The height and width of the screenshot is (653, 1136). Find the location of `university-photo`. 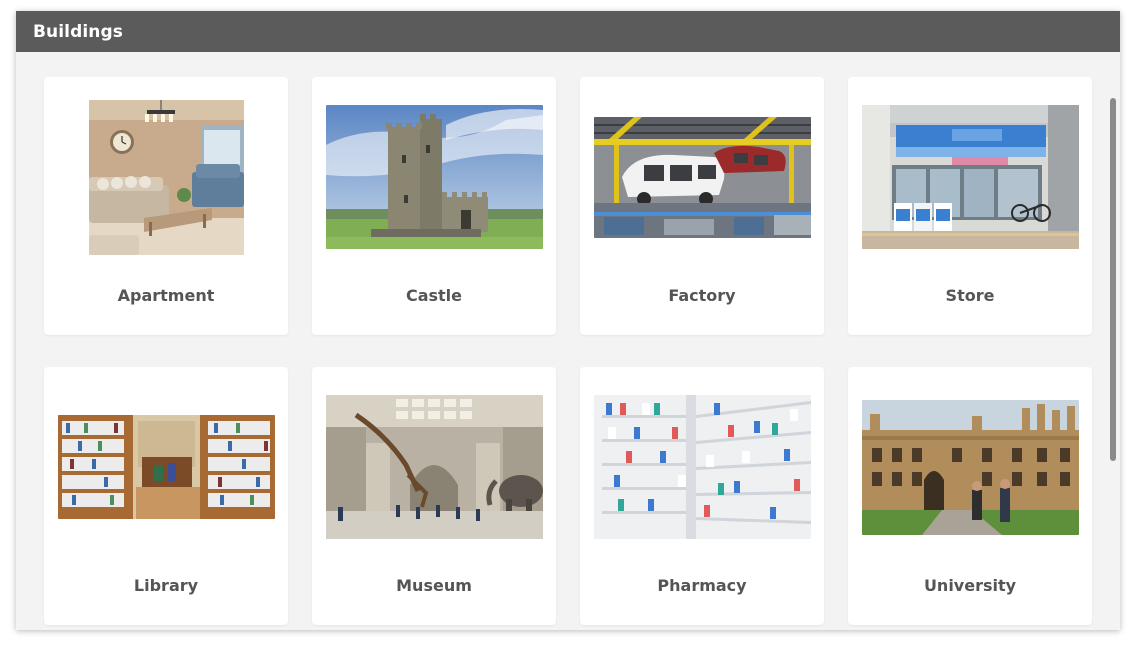

university-photo is located at coordinates (970, 467).